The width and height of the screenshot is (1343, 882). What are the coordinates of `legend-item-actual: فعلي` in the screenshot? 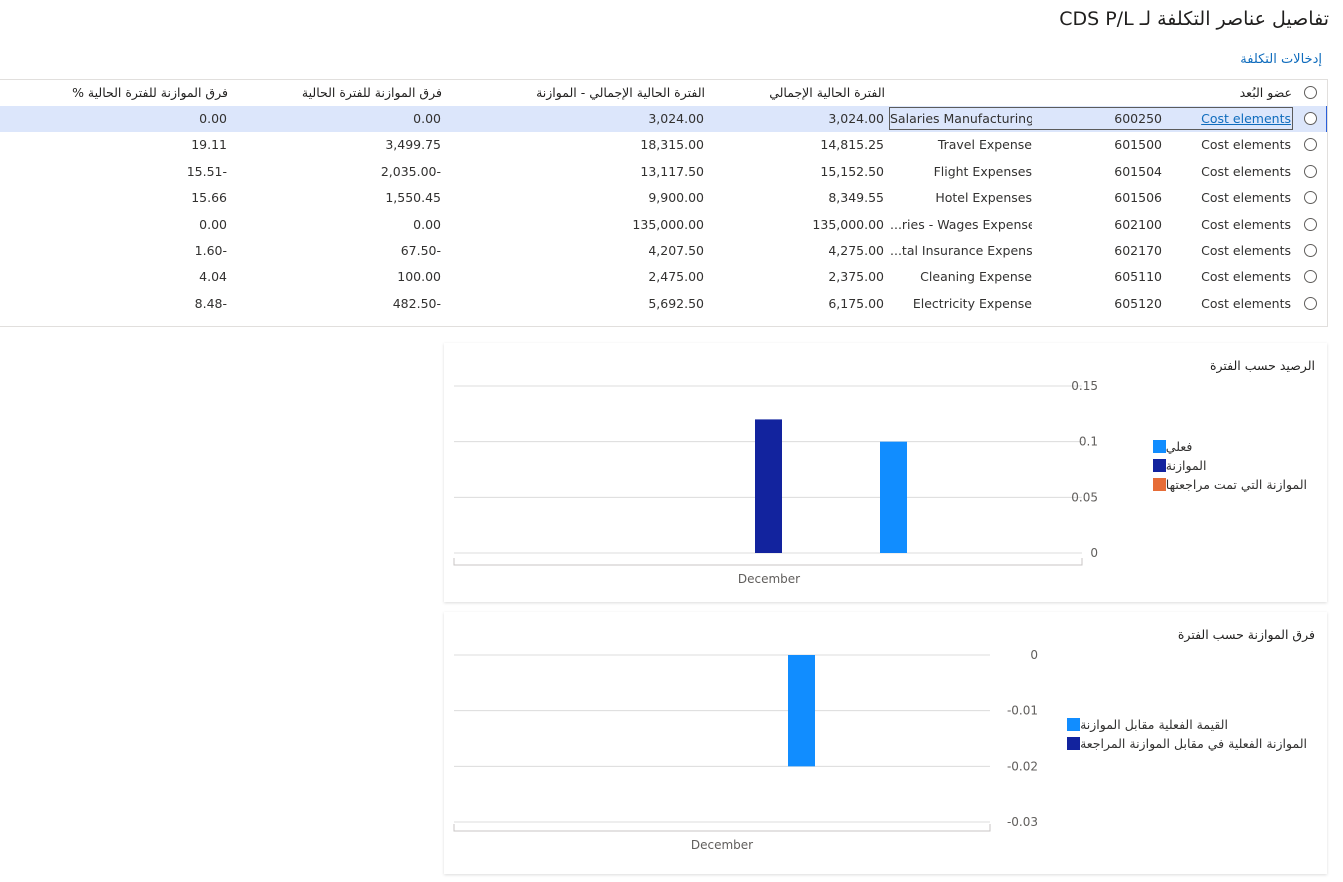 It's located at (1226, 446).